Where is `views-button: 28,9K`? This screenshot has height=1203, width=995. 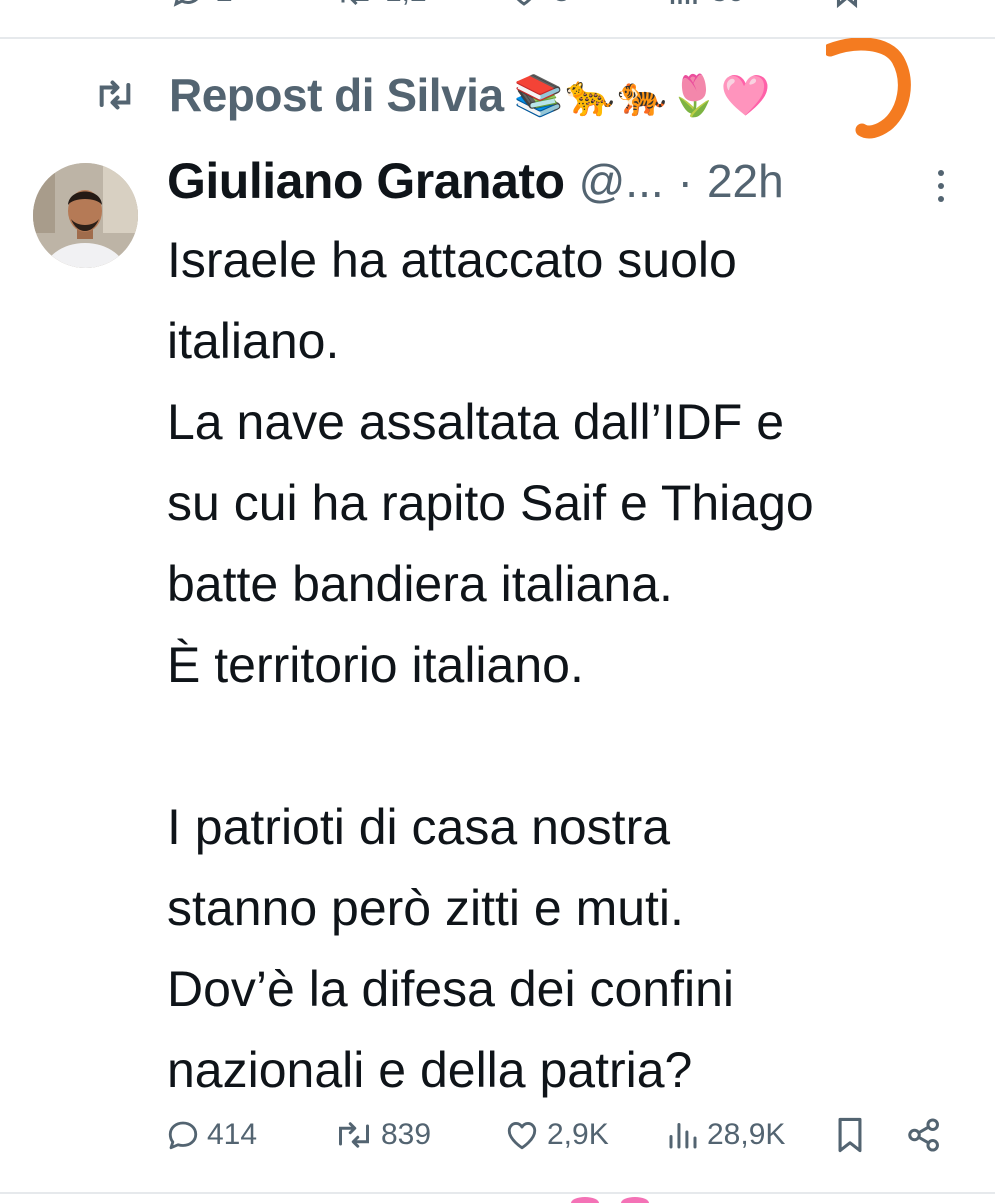
views-button: 28,9K is located at coordinates (725, 1135).